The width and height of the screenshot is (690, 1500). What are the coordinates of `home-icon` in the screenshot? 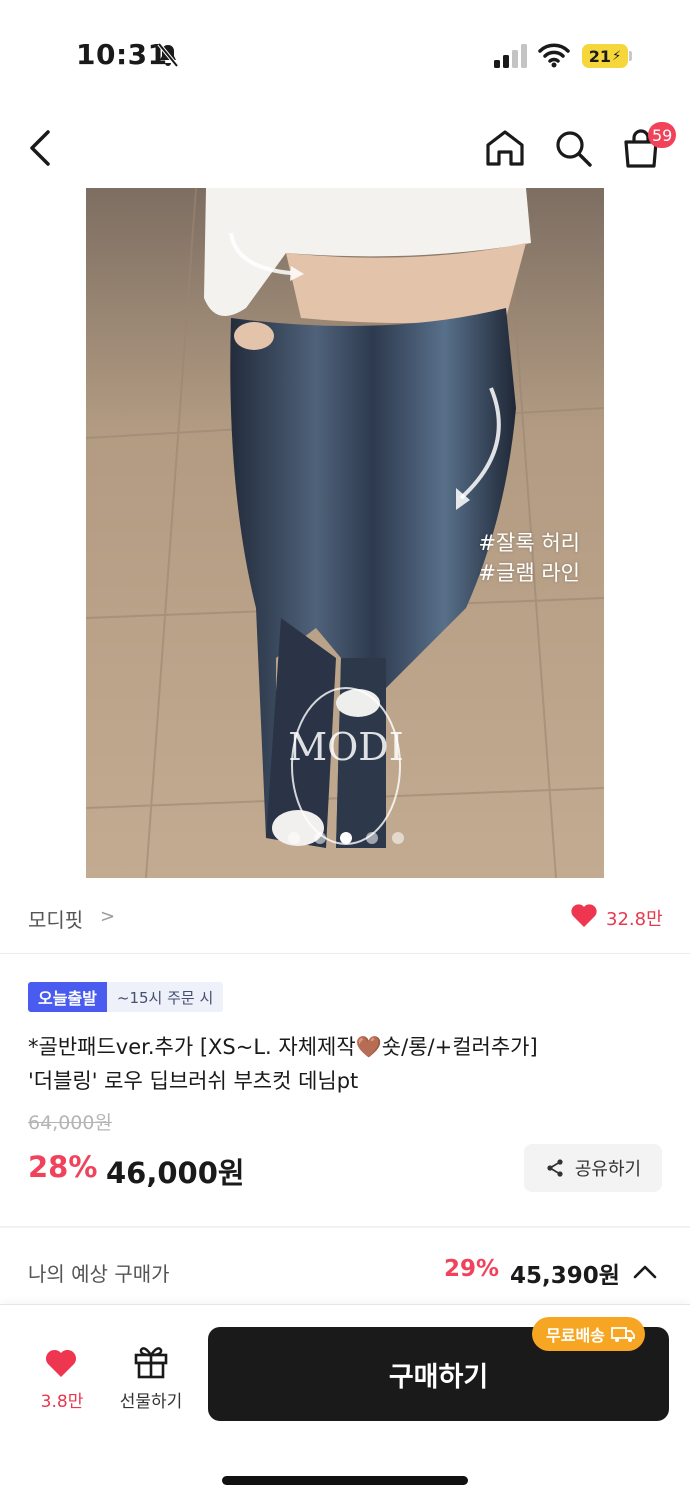 It's located at (505, 148).